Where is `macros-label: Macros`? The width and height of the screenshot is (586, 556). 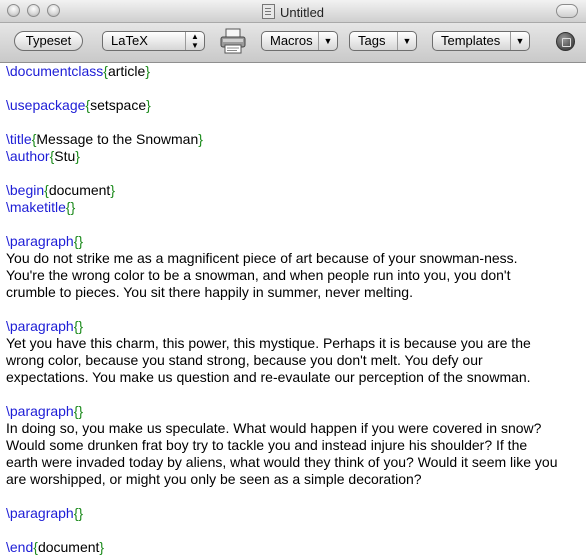
macros-label: Macros is located at coordinates (291, 40).